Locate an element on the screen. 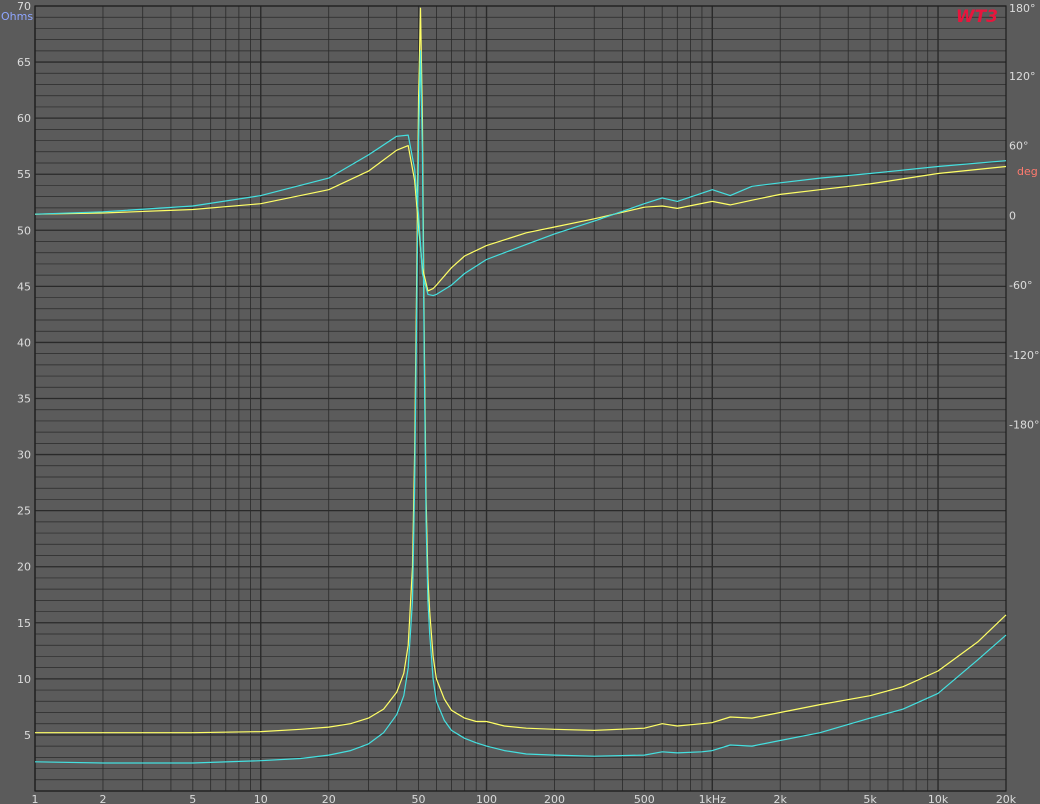 This screenshot has height=804, width=1040. x-tick-label: 5 is located at coordinates (192, 798).